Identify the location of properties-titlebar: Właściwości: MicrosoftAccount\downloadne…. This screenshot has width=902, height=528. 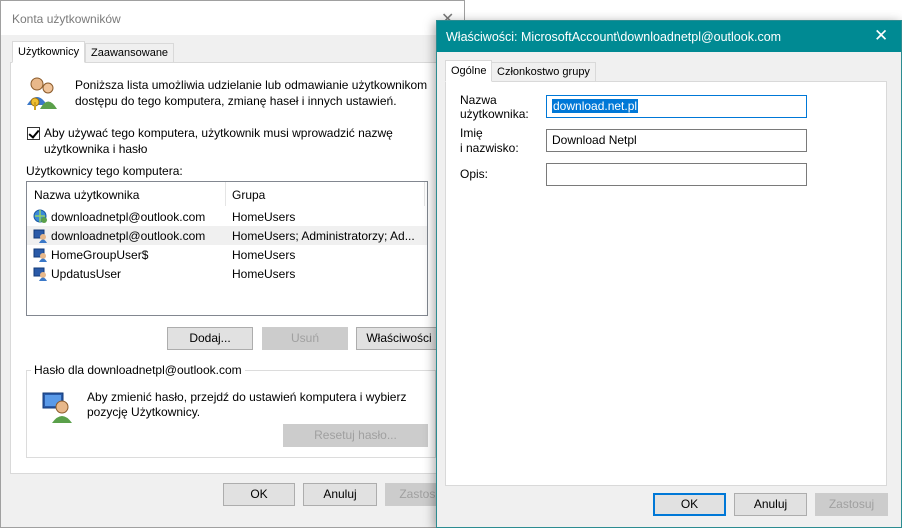
(669, 36).